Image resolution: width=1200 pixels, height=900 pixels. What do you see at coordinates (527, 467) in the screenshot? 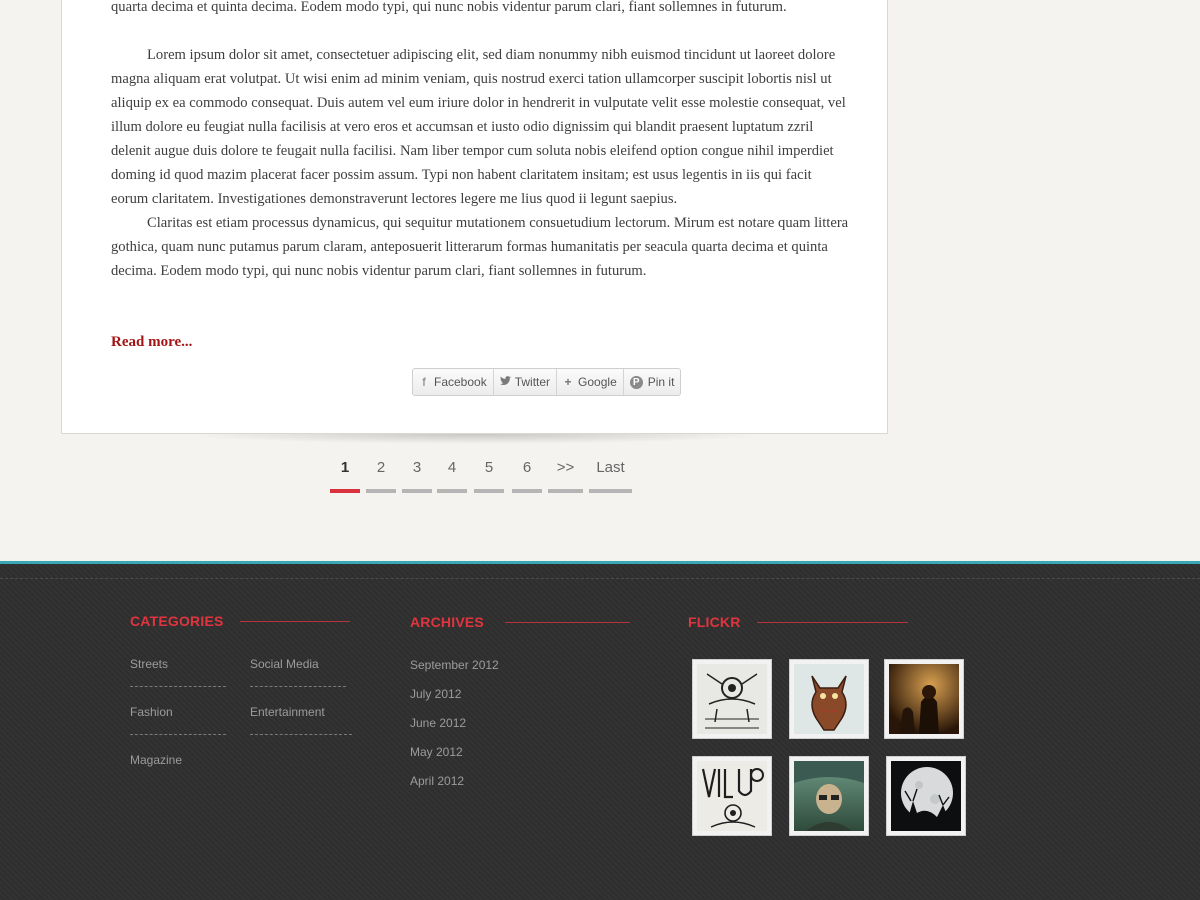
I see `page-number: 6` at bounding box center [527, 467].